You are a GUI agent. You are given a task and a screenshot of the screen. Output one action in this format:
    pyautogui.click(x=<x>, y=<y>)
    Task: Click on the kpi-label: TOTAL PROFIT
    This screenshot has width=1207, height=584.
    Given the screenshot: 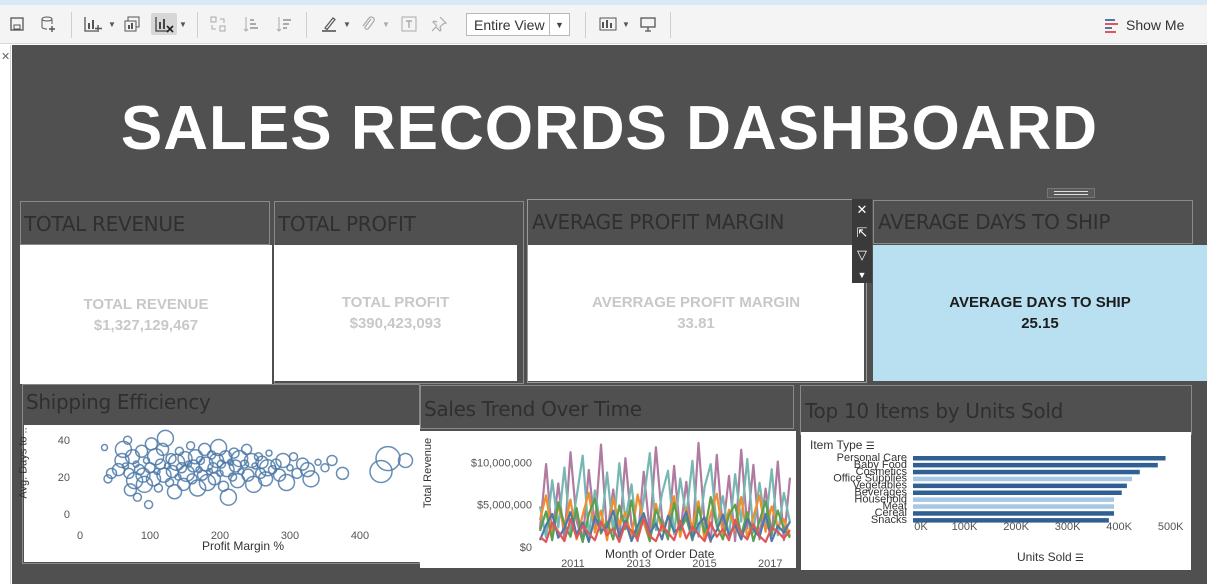 What is the action you would take?
    pyautogui.click(x=395, y=302)
    